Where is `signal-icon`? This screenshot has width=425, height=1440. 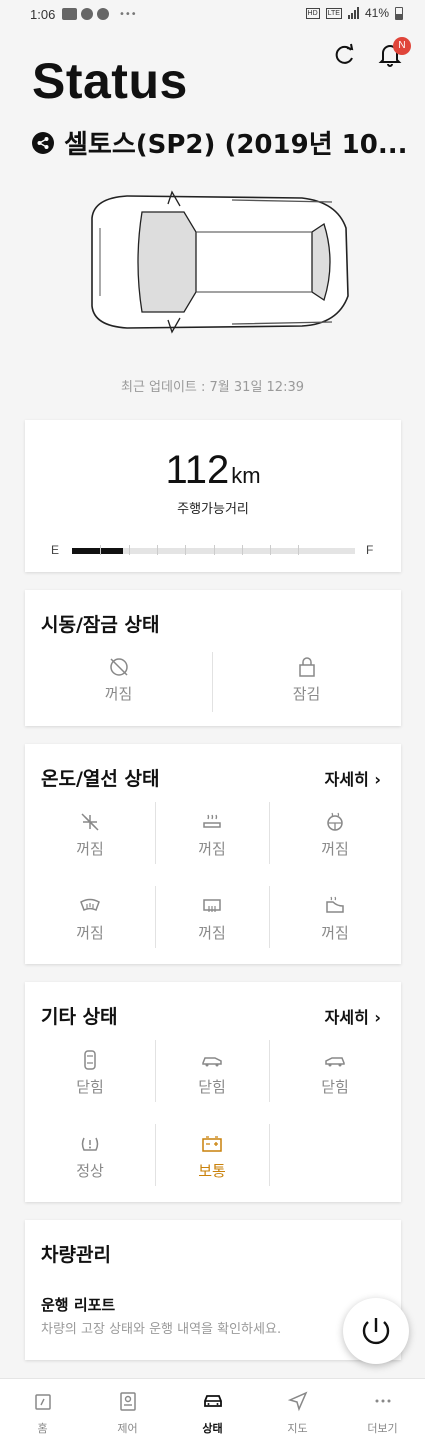 signal-icon is located at coordinates (353, 13).